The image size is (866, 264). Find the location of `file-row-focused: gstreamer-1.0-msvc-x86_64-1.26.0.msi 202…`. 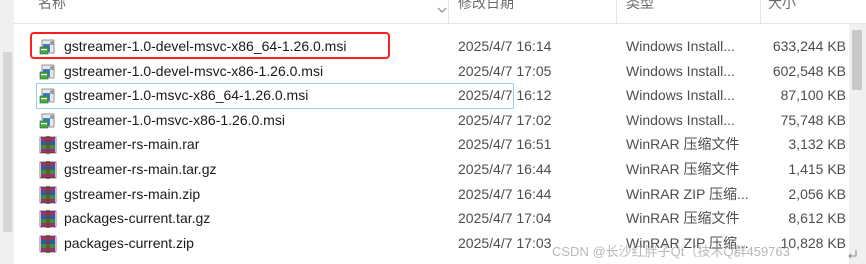

file-row-focused: gstreamer-1.0-msvc-x86_64-1.26.0.msi 202… is located at coordinates (440, 96).